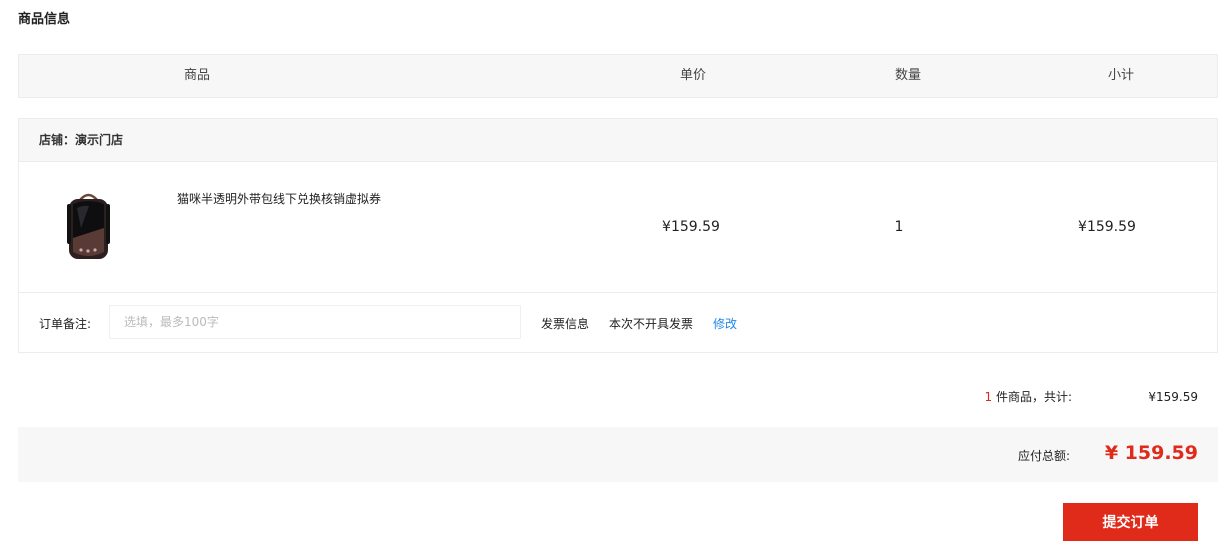  I want to click on section-title: 商品信息, so click(44, 19).